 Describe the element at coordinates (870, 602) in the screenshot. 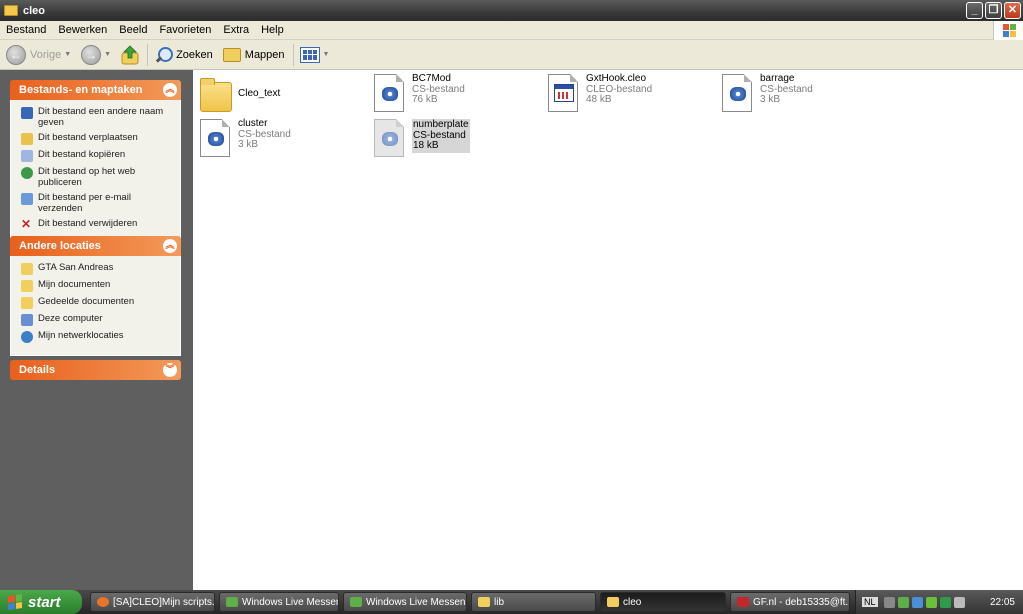

I see `language-indicator: NL` at that location.